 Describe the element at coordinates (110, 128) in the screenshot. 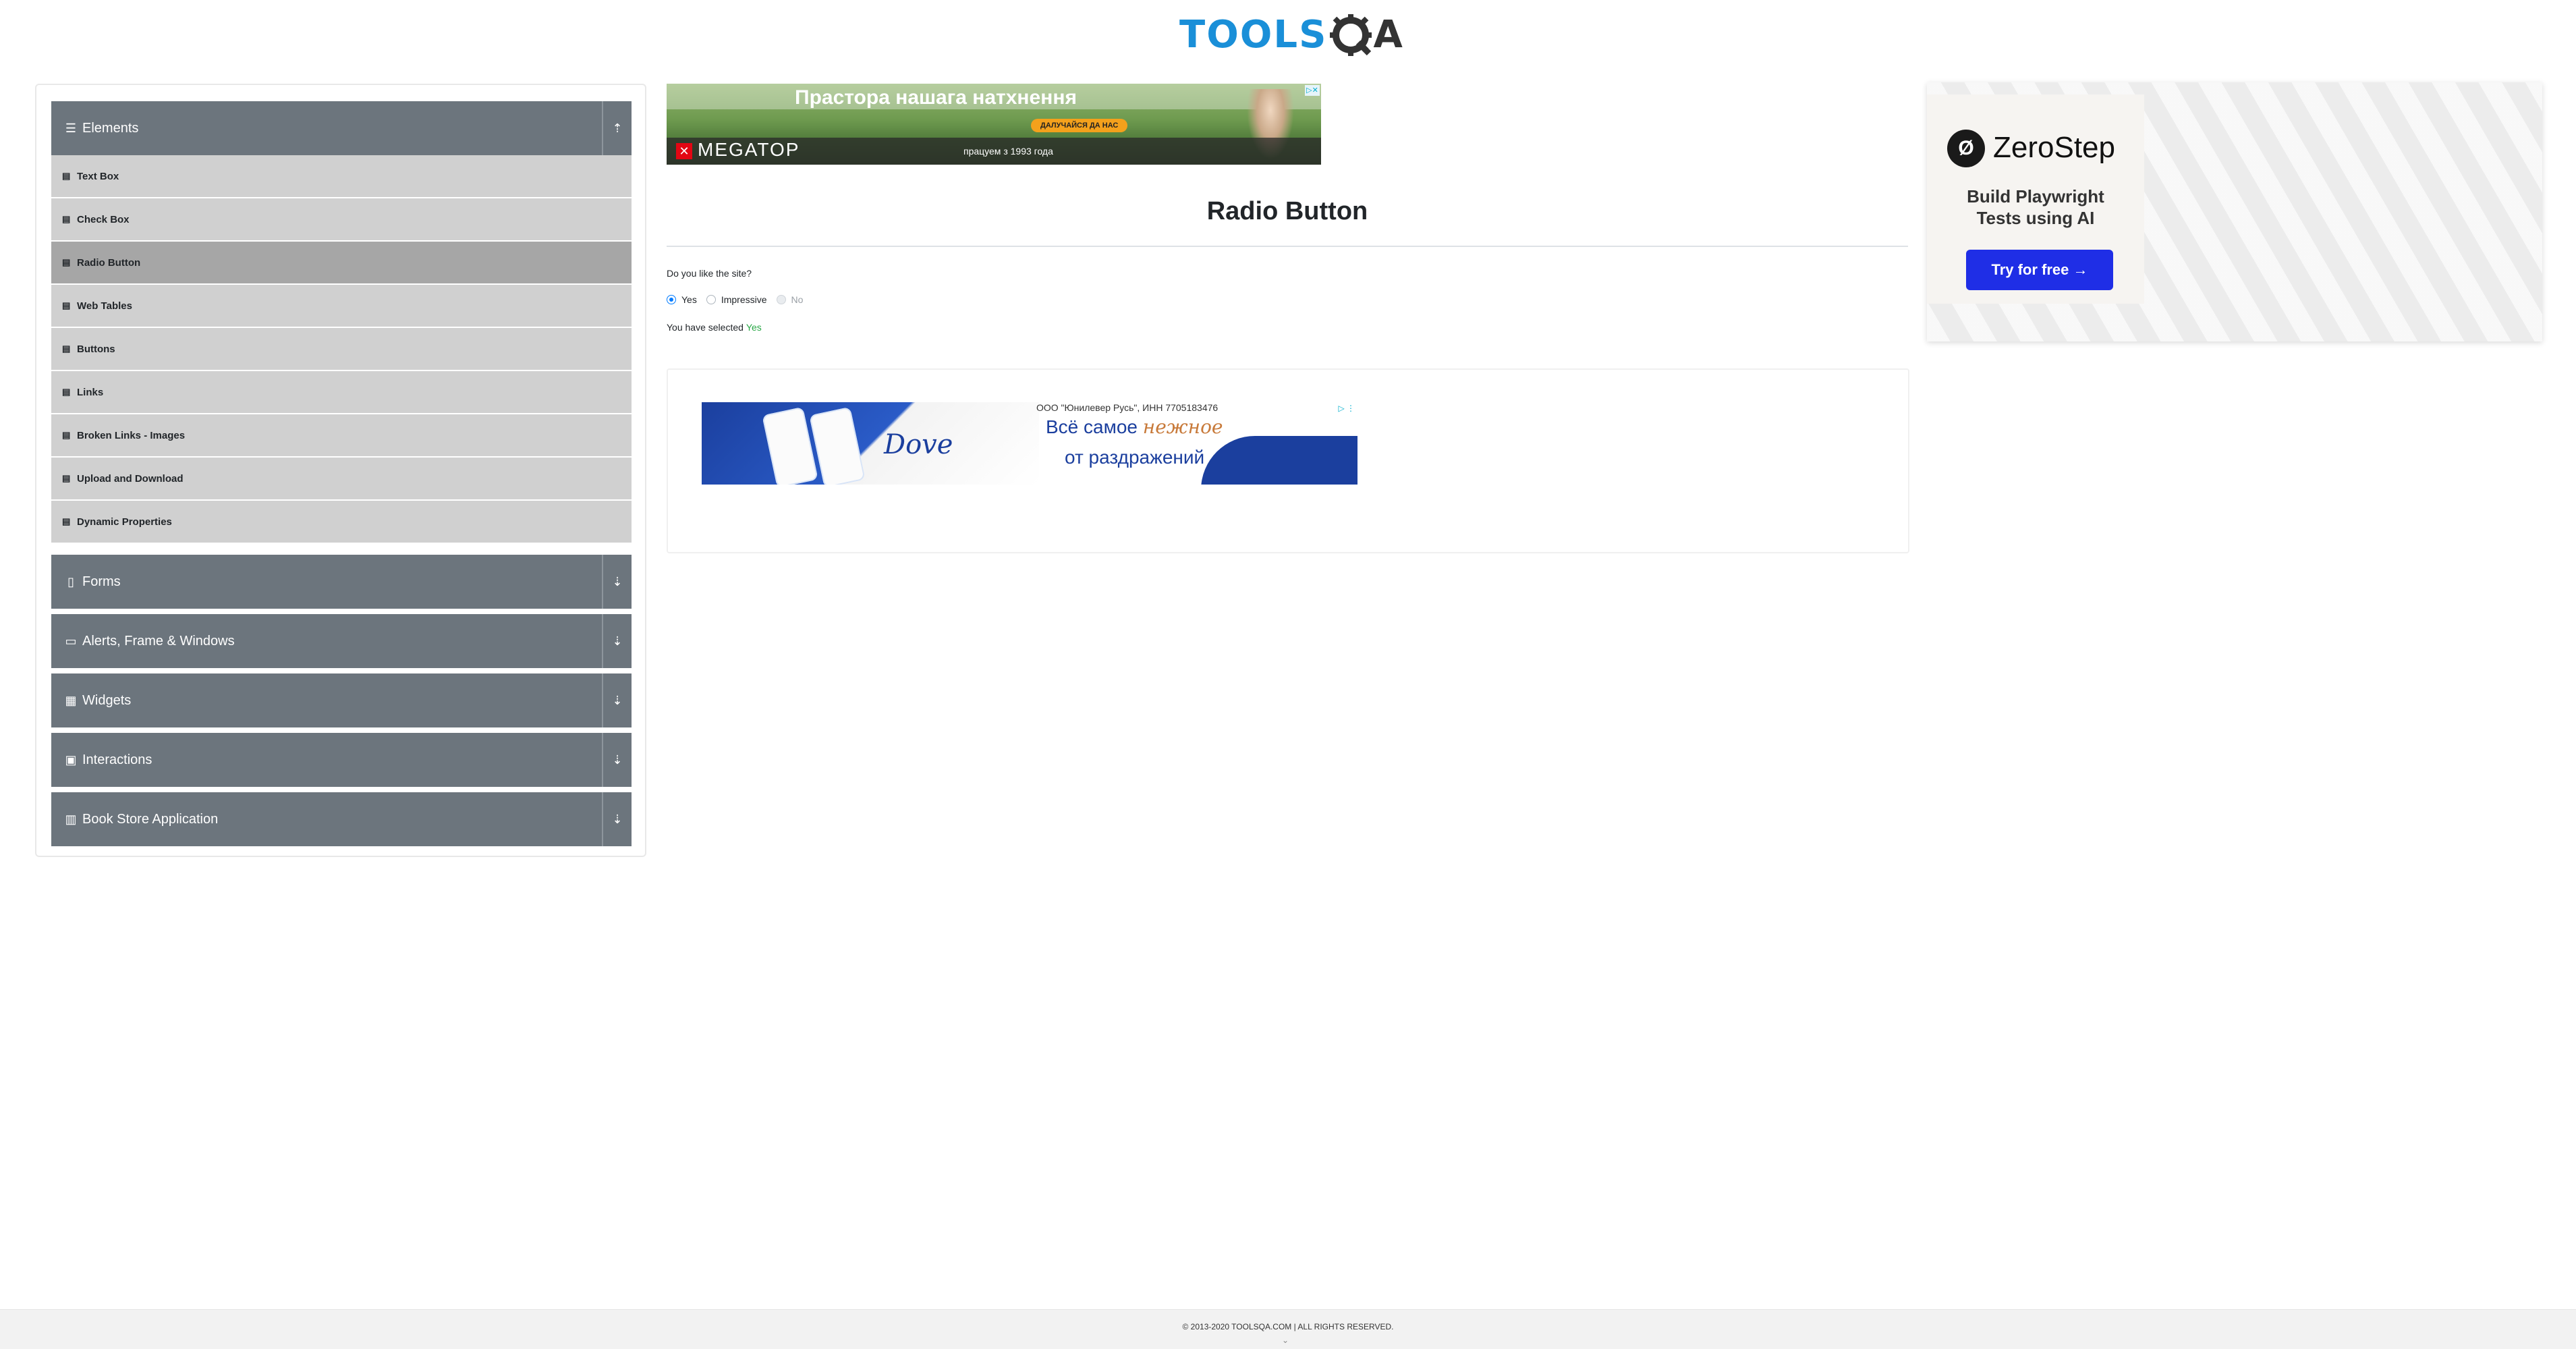

I see `group-label: Elements` at that location.